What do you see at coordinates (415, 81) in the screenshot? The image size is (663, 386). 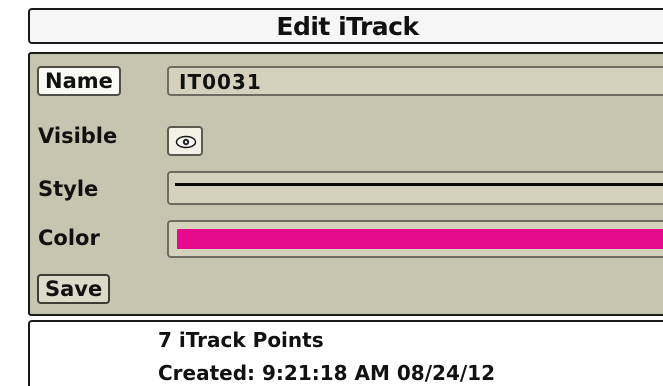 I see `name-field: IT0031` at bounding box center [415, 81].